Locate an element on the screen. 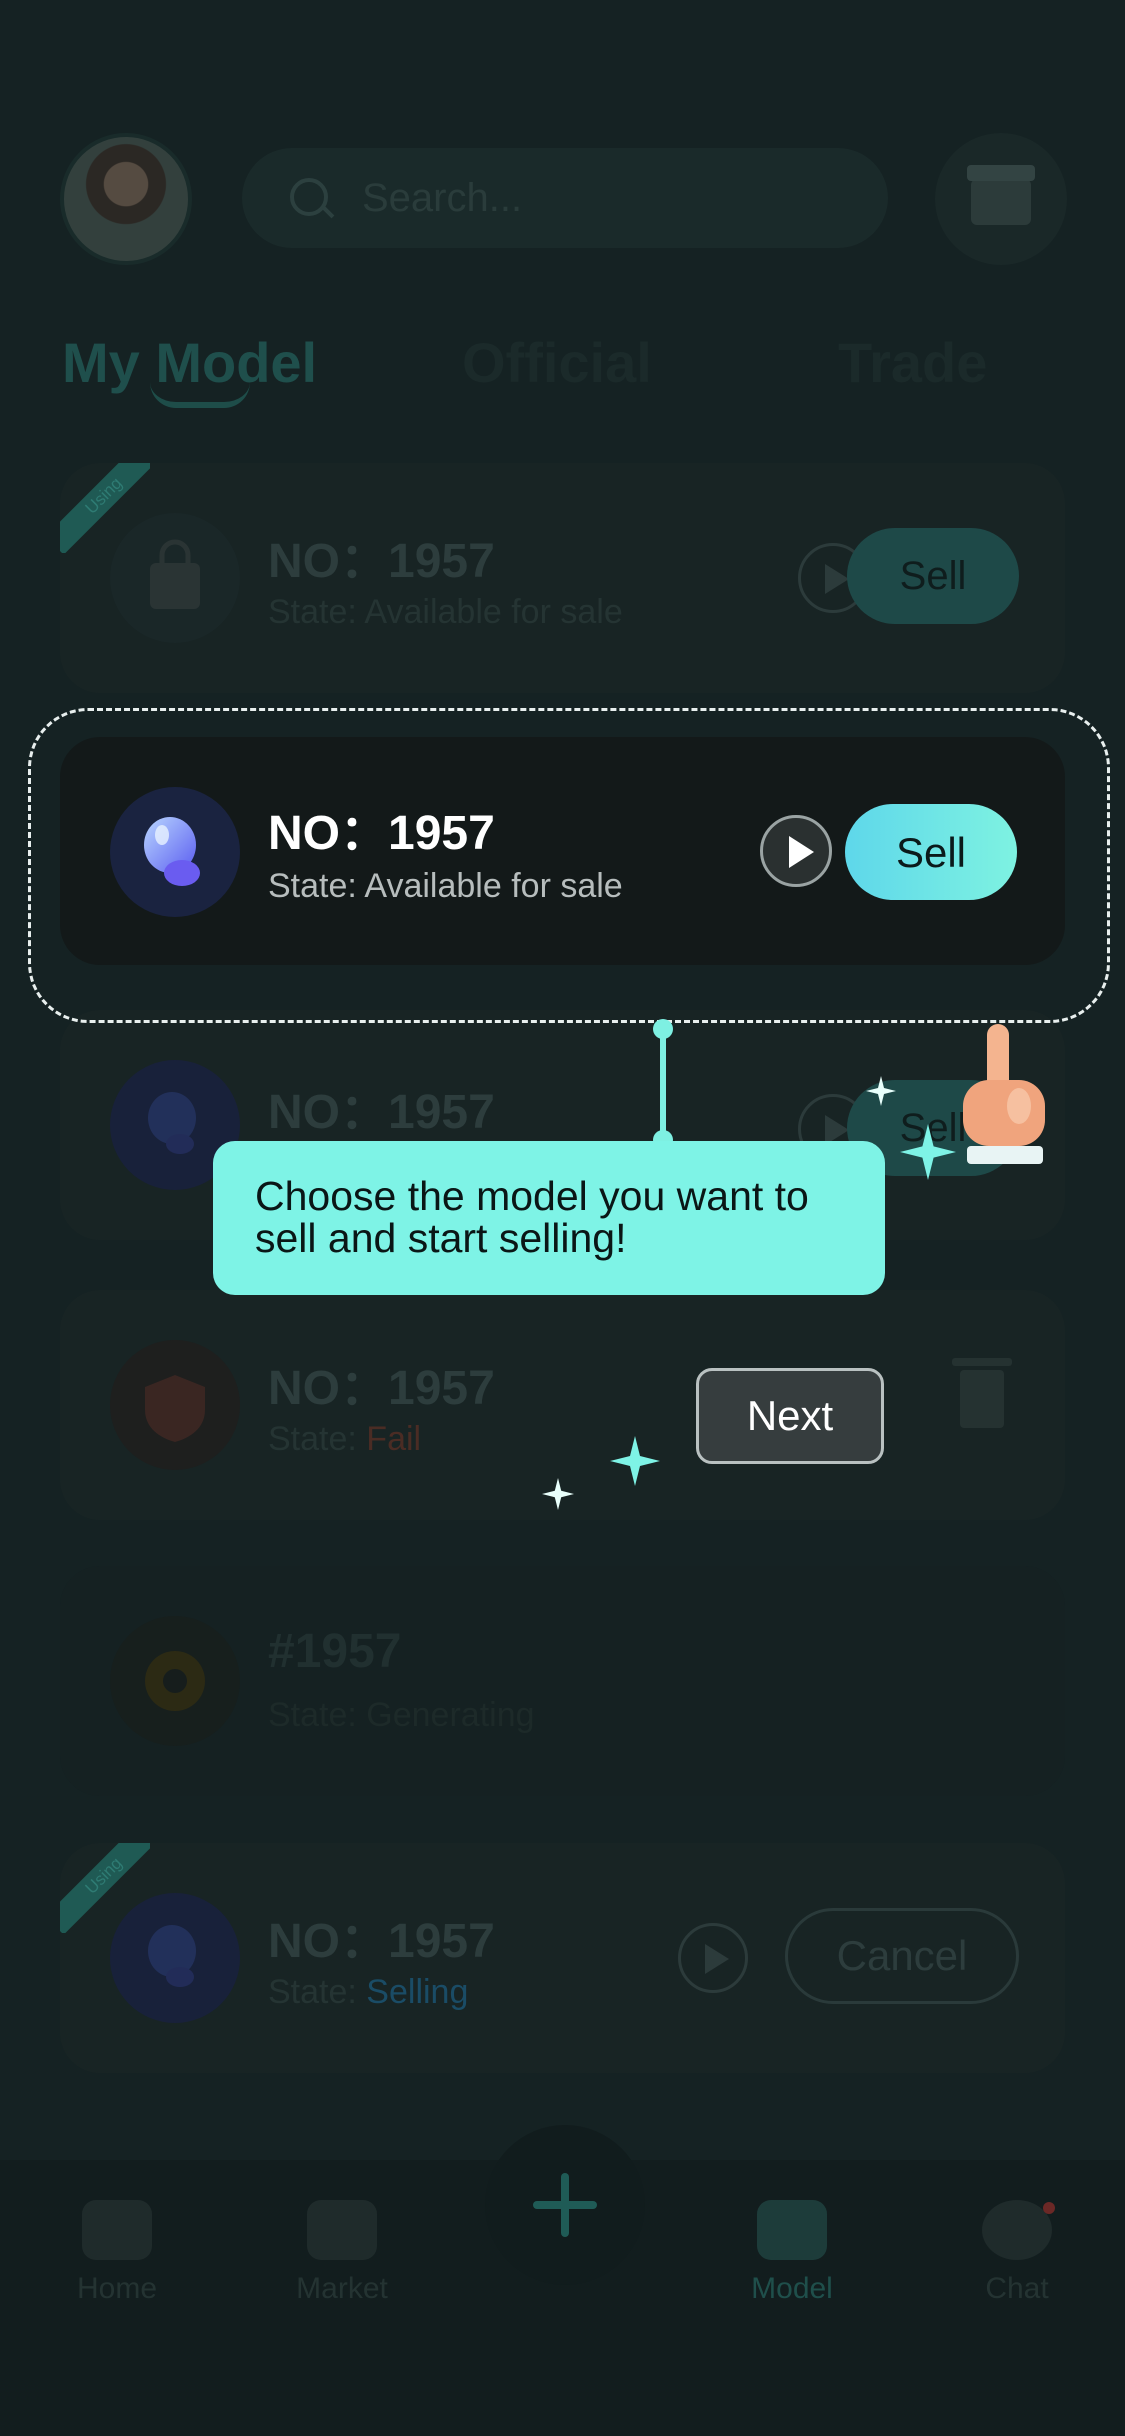 The height and width of the screenshot is (2436, 1125). gift-button is located at coordinates (1001, 199).